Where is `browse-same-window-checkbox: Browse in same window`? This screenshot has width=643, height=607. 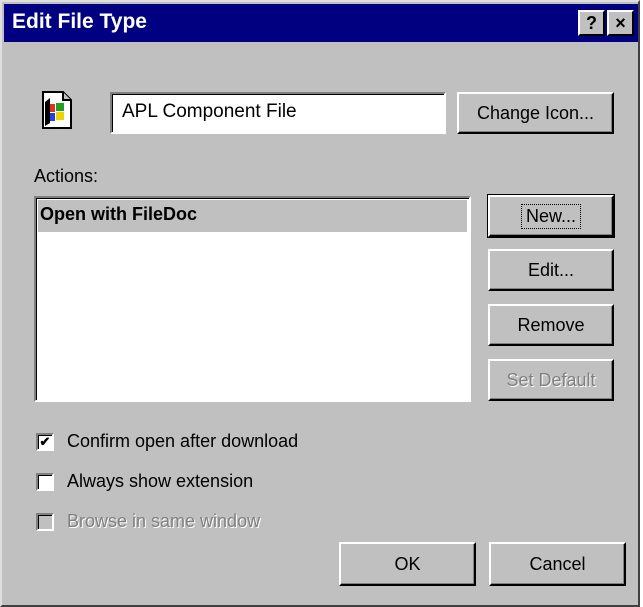 browse-same-window-checkbox: Browse in same window is located at coordinates (148, 521).